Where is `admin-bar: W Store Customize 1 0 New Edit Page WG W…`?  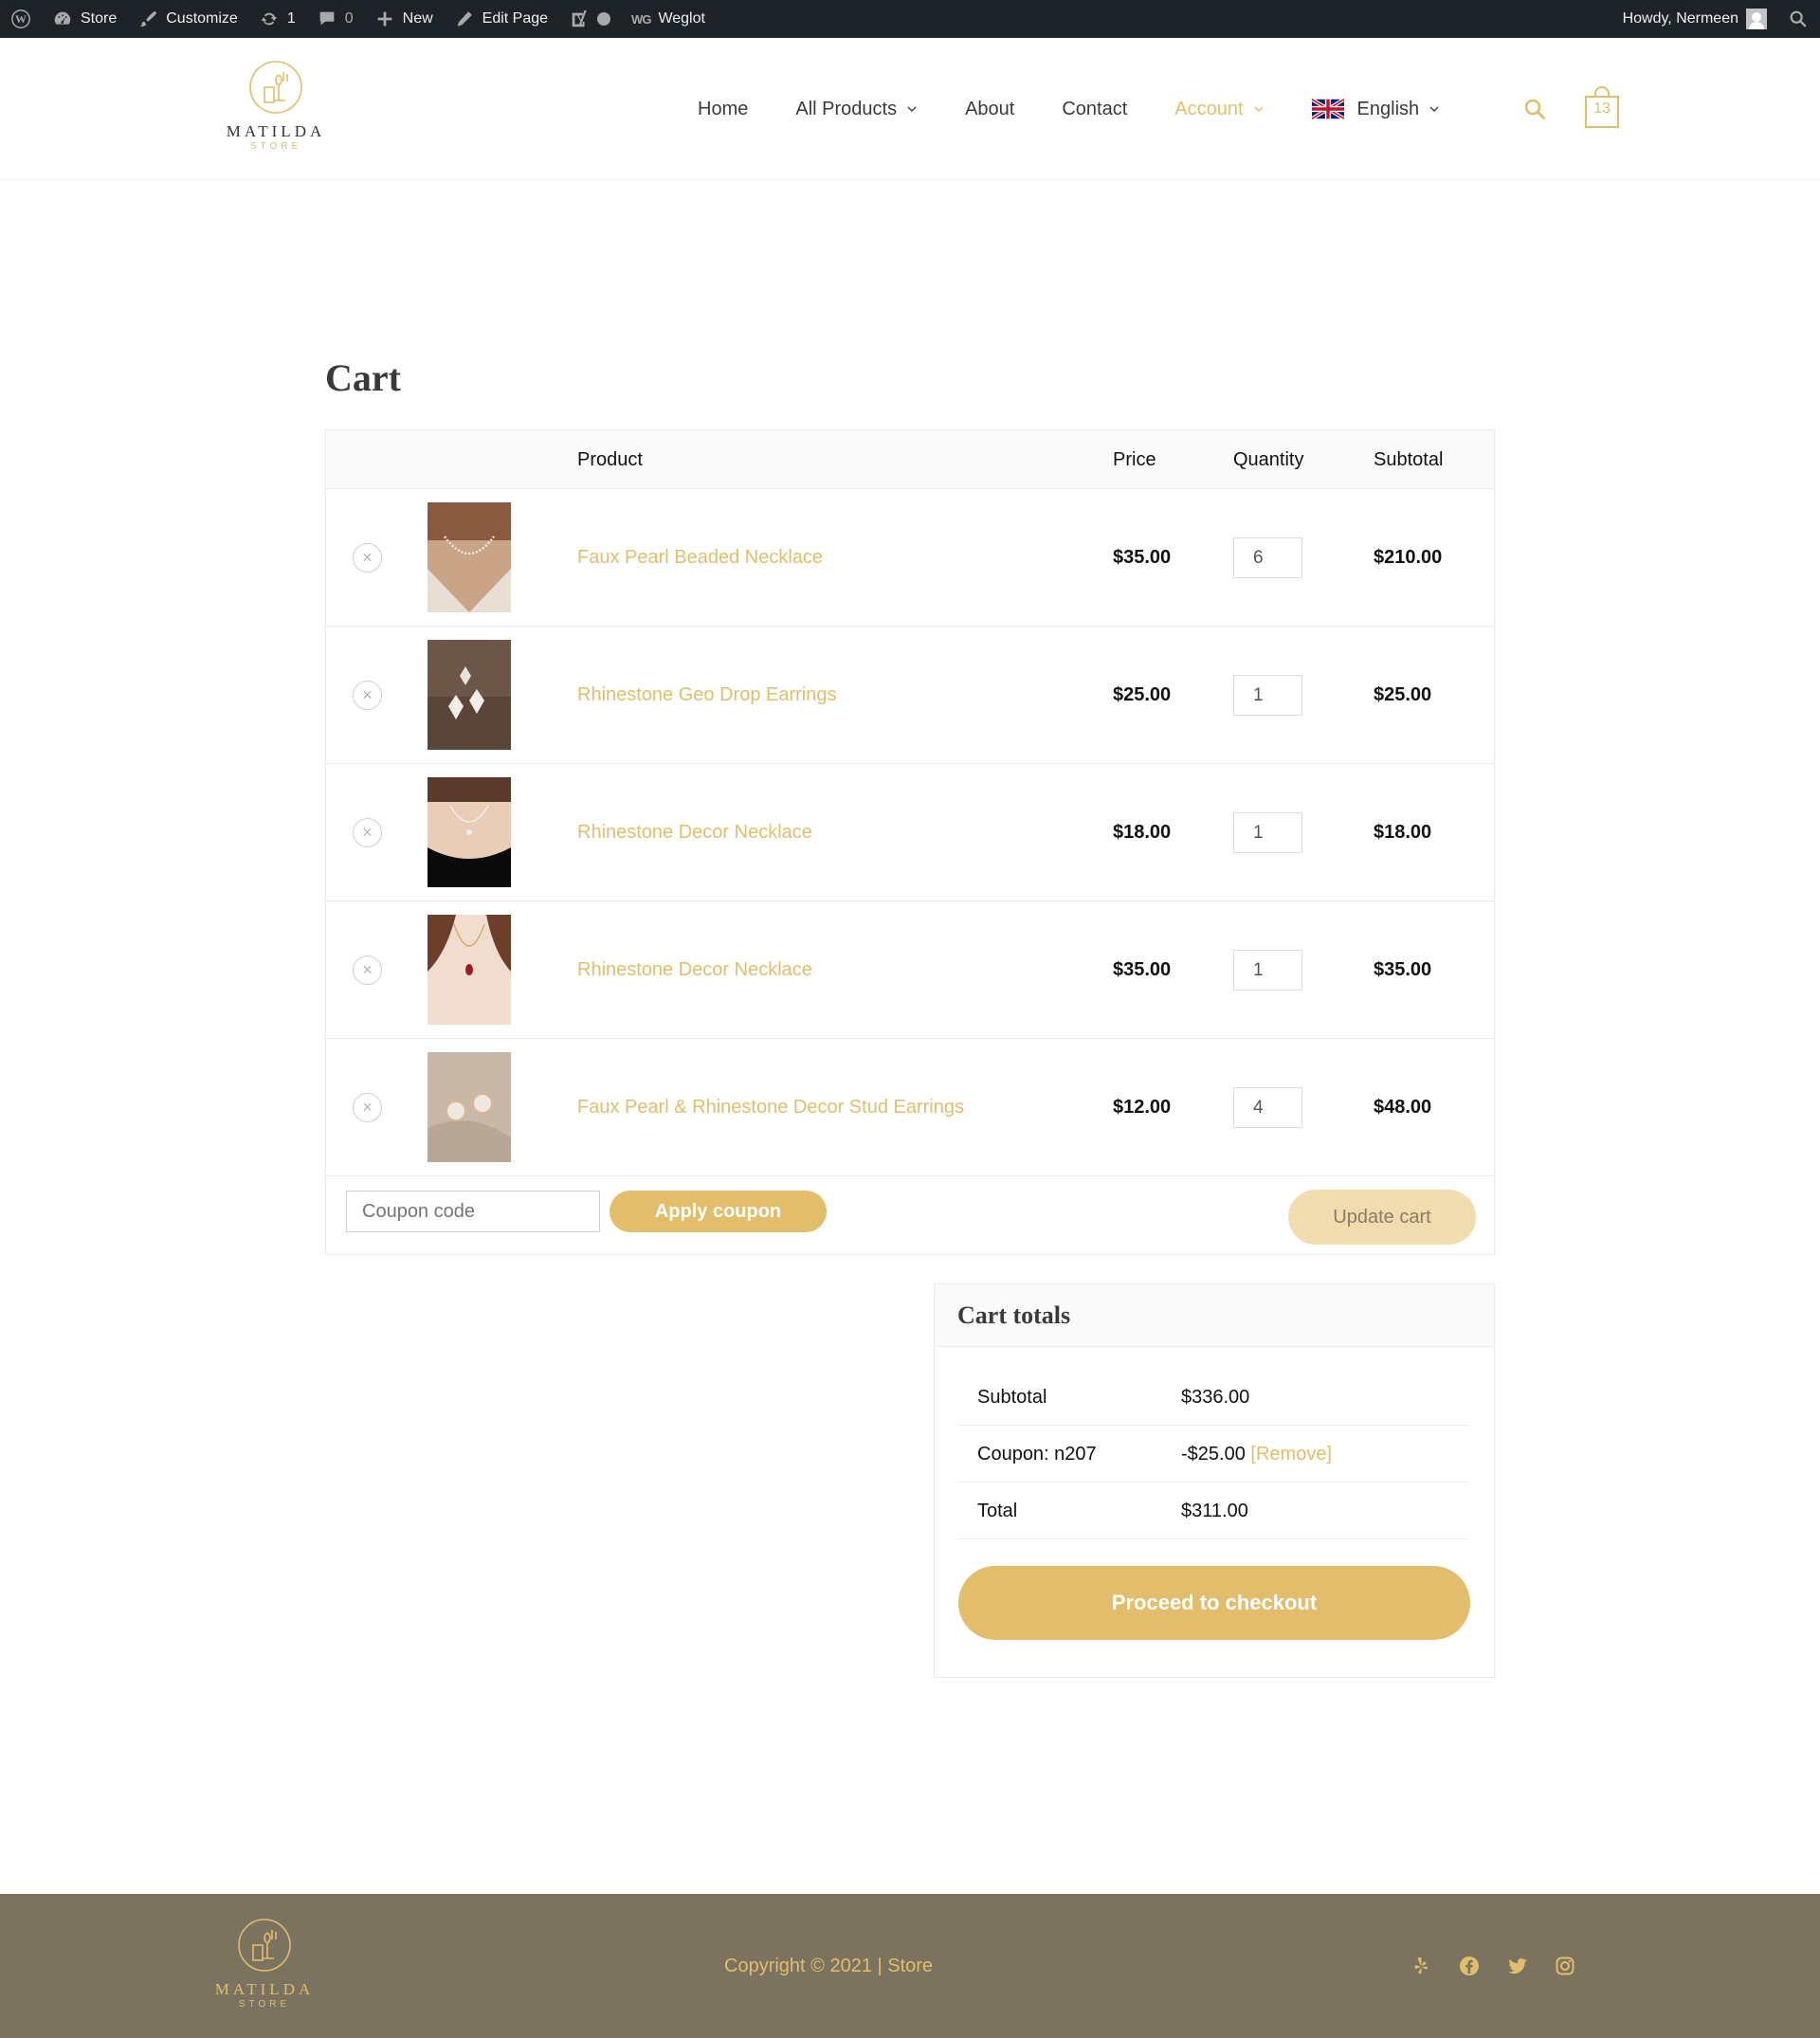 admin-bar: W Store Customize 1 0 New Edit Page WG W… is located at coordinates (910, 19).